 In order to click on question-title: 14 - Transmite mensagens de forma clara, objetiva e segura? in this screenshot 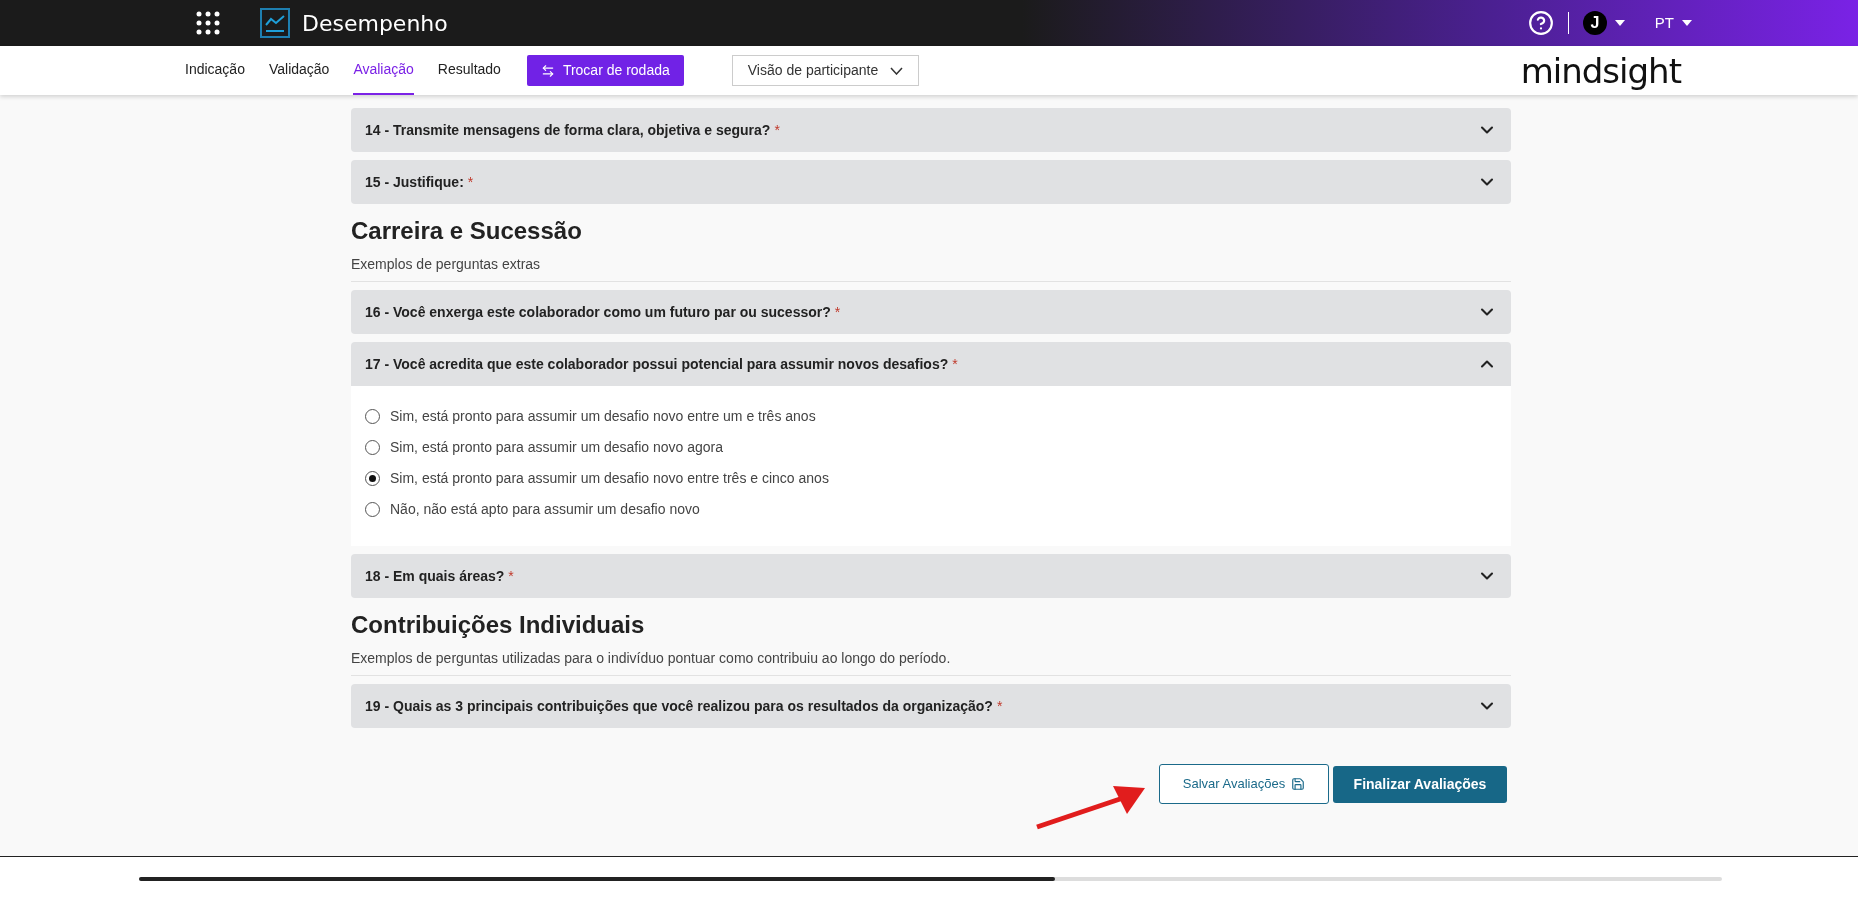, I will do `click(568, 130)`.